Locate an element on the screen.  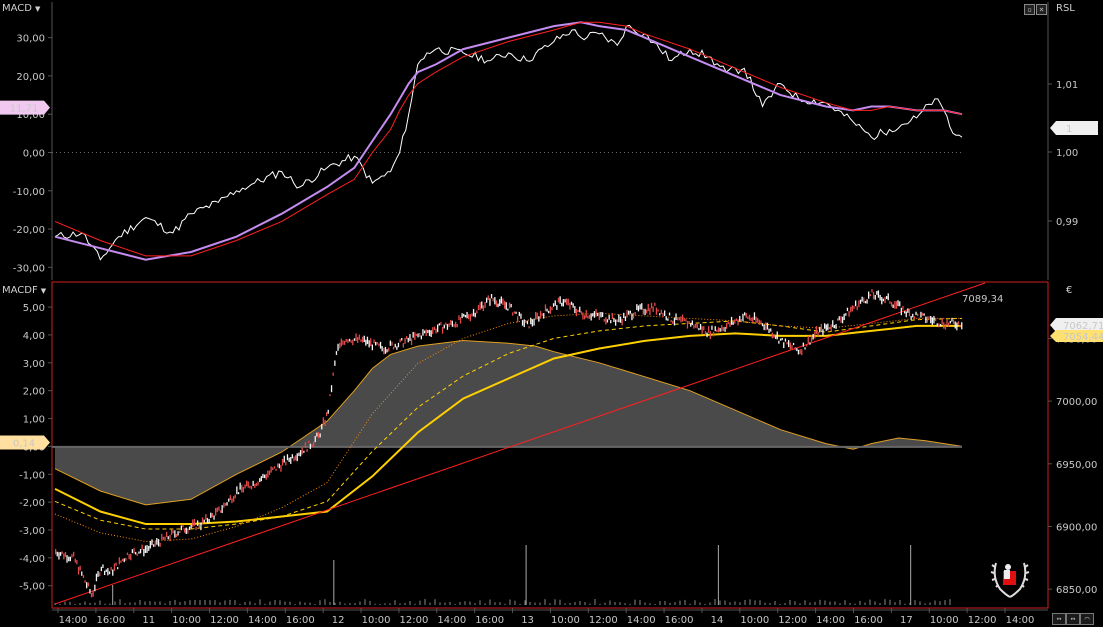
bottom-right-tick-label: 6950,00 is located at coordinates (1076, 465).